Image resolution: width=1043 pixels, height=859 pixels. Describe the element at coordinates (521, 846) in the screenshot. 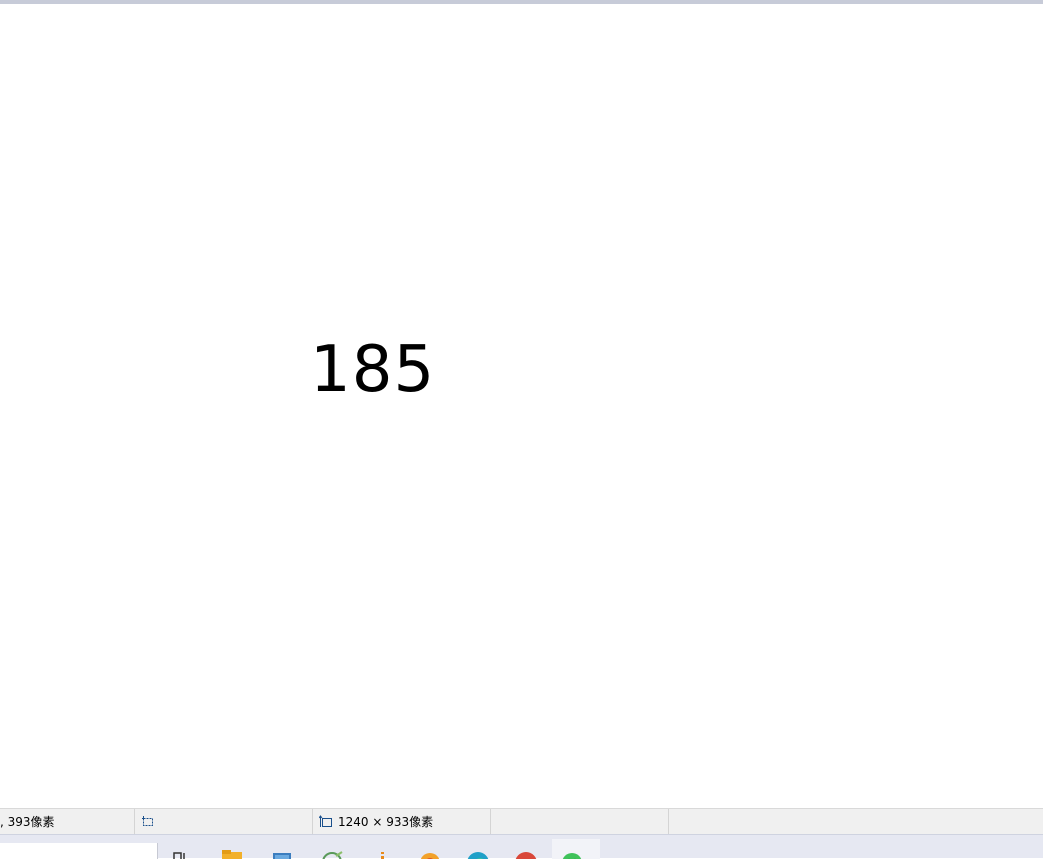

I see `taskbar` at that location.